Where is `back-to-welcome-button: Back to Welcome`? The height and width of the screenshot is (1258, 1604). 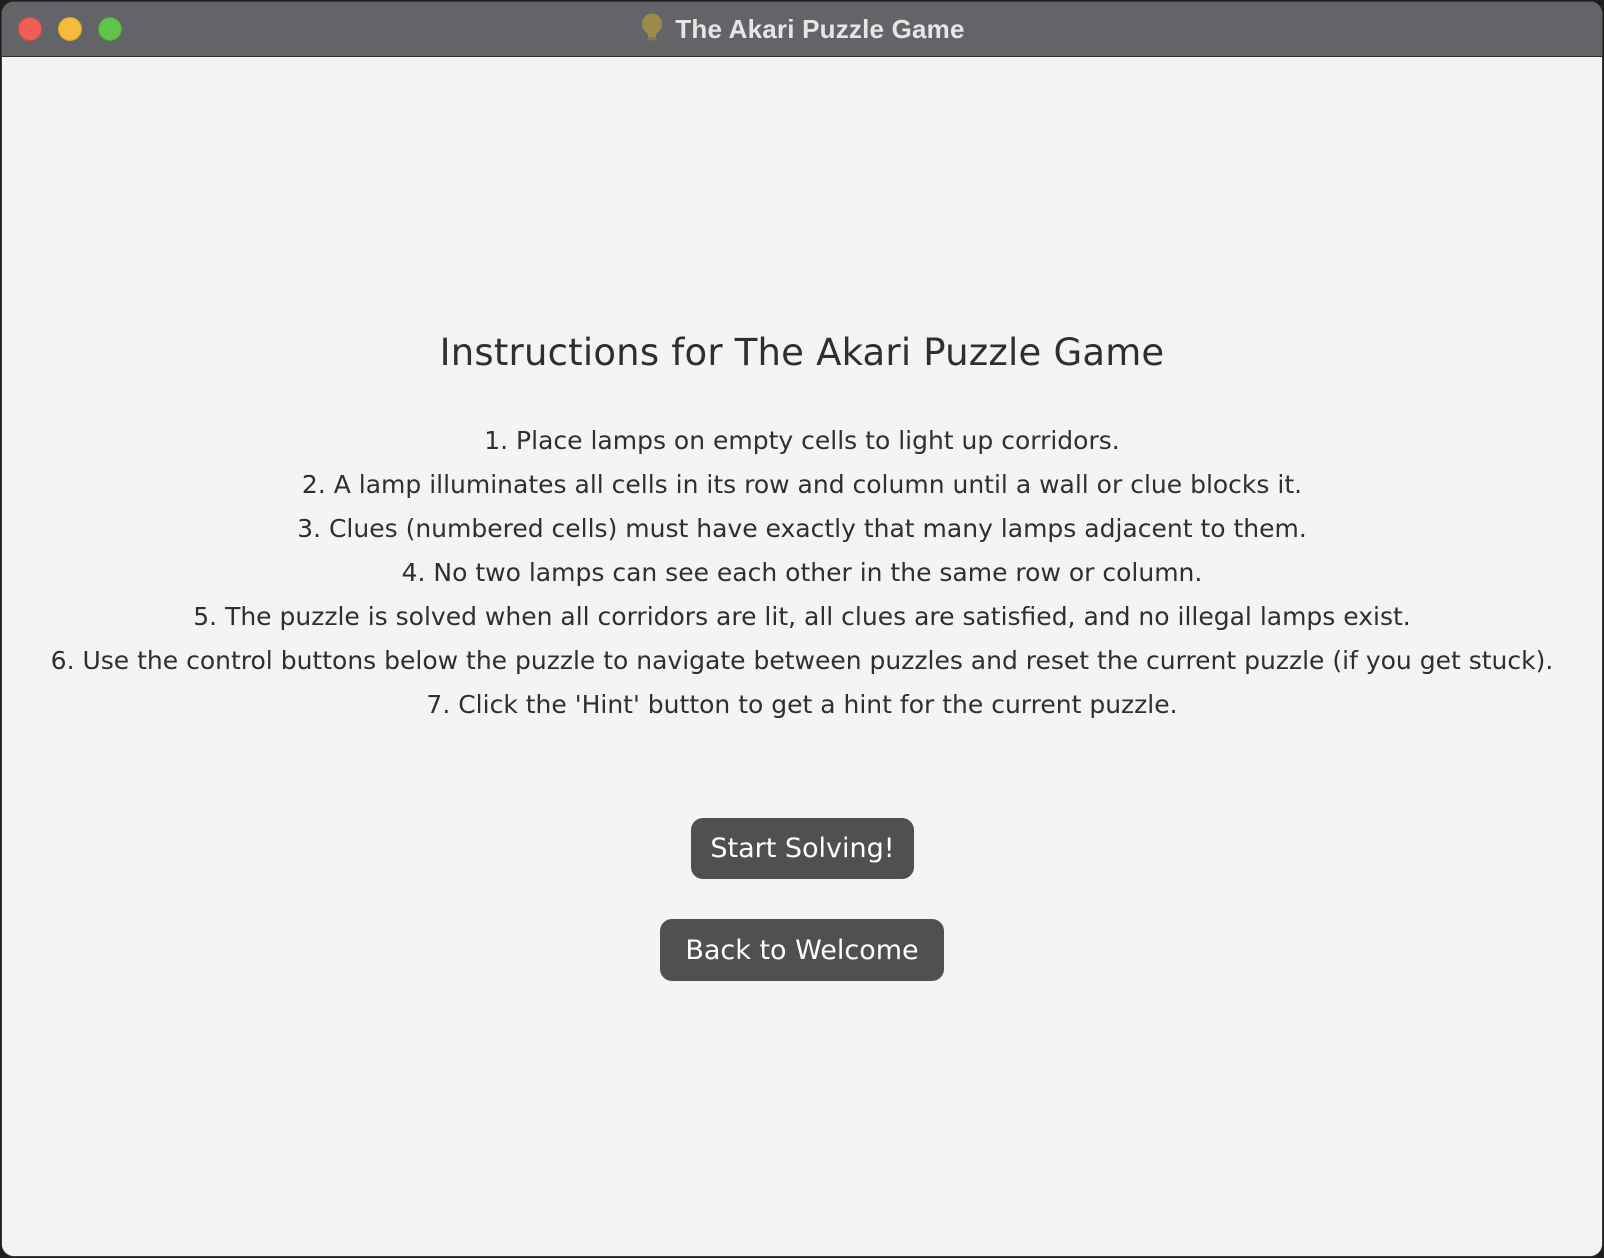
back-to-welcome-button: Back to Welcome is located at coordinates (802, 950).